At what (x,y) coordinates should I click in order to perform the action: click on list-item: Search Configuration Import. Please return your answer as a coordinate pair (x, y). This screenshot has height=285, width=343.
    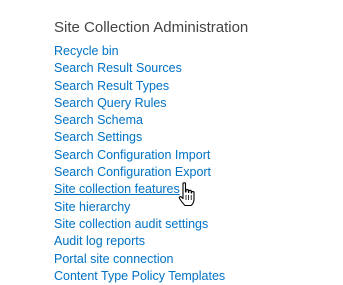
    Looking at the image, I should click on (194, 154).